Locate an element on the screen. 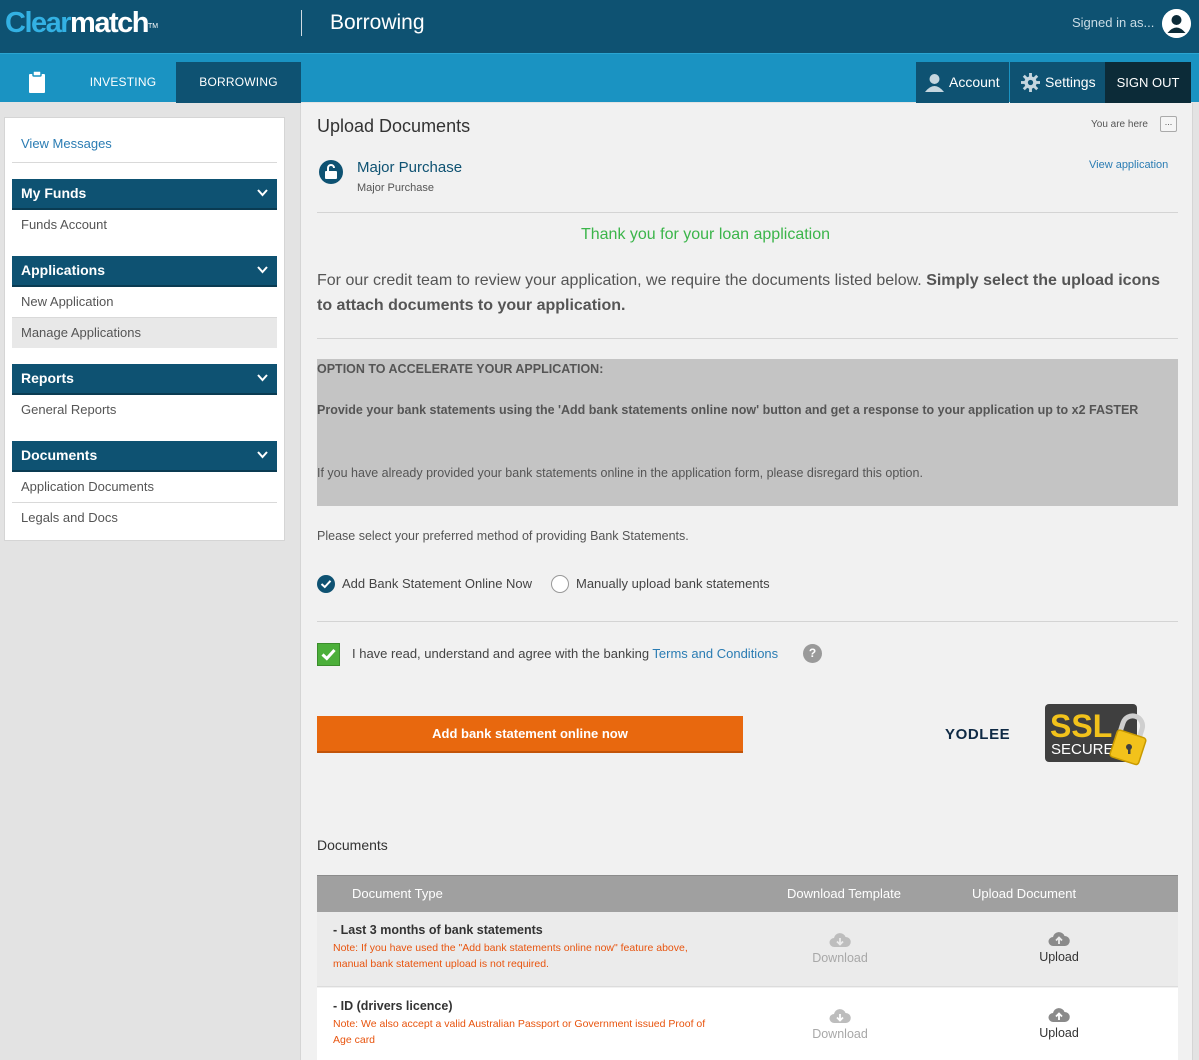 The width and height of the screenshot is (1199, 1060). radio-manual-label: Manually upload bank statements is located at coordinates (673, 583).